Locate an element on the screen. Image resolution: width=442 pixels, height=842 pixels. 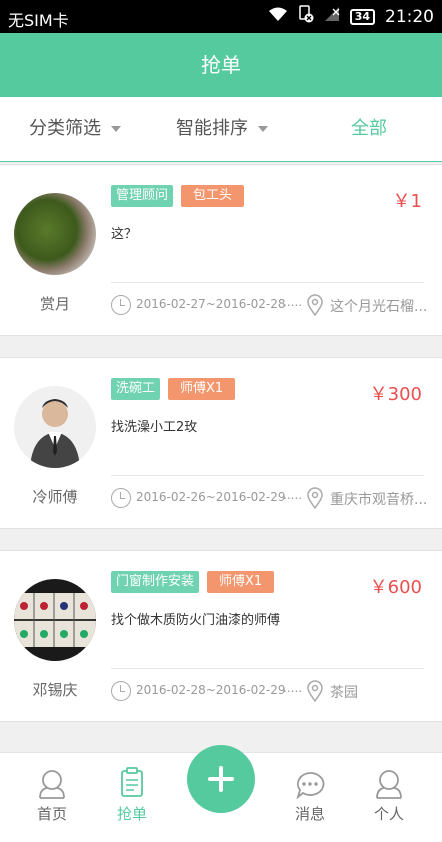
signal-icon is located at coordinates (332, 16).